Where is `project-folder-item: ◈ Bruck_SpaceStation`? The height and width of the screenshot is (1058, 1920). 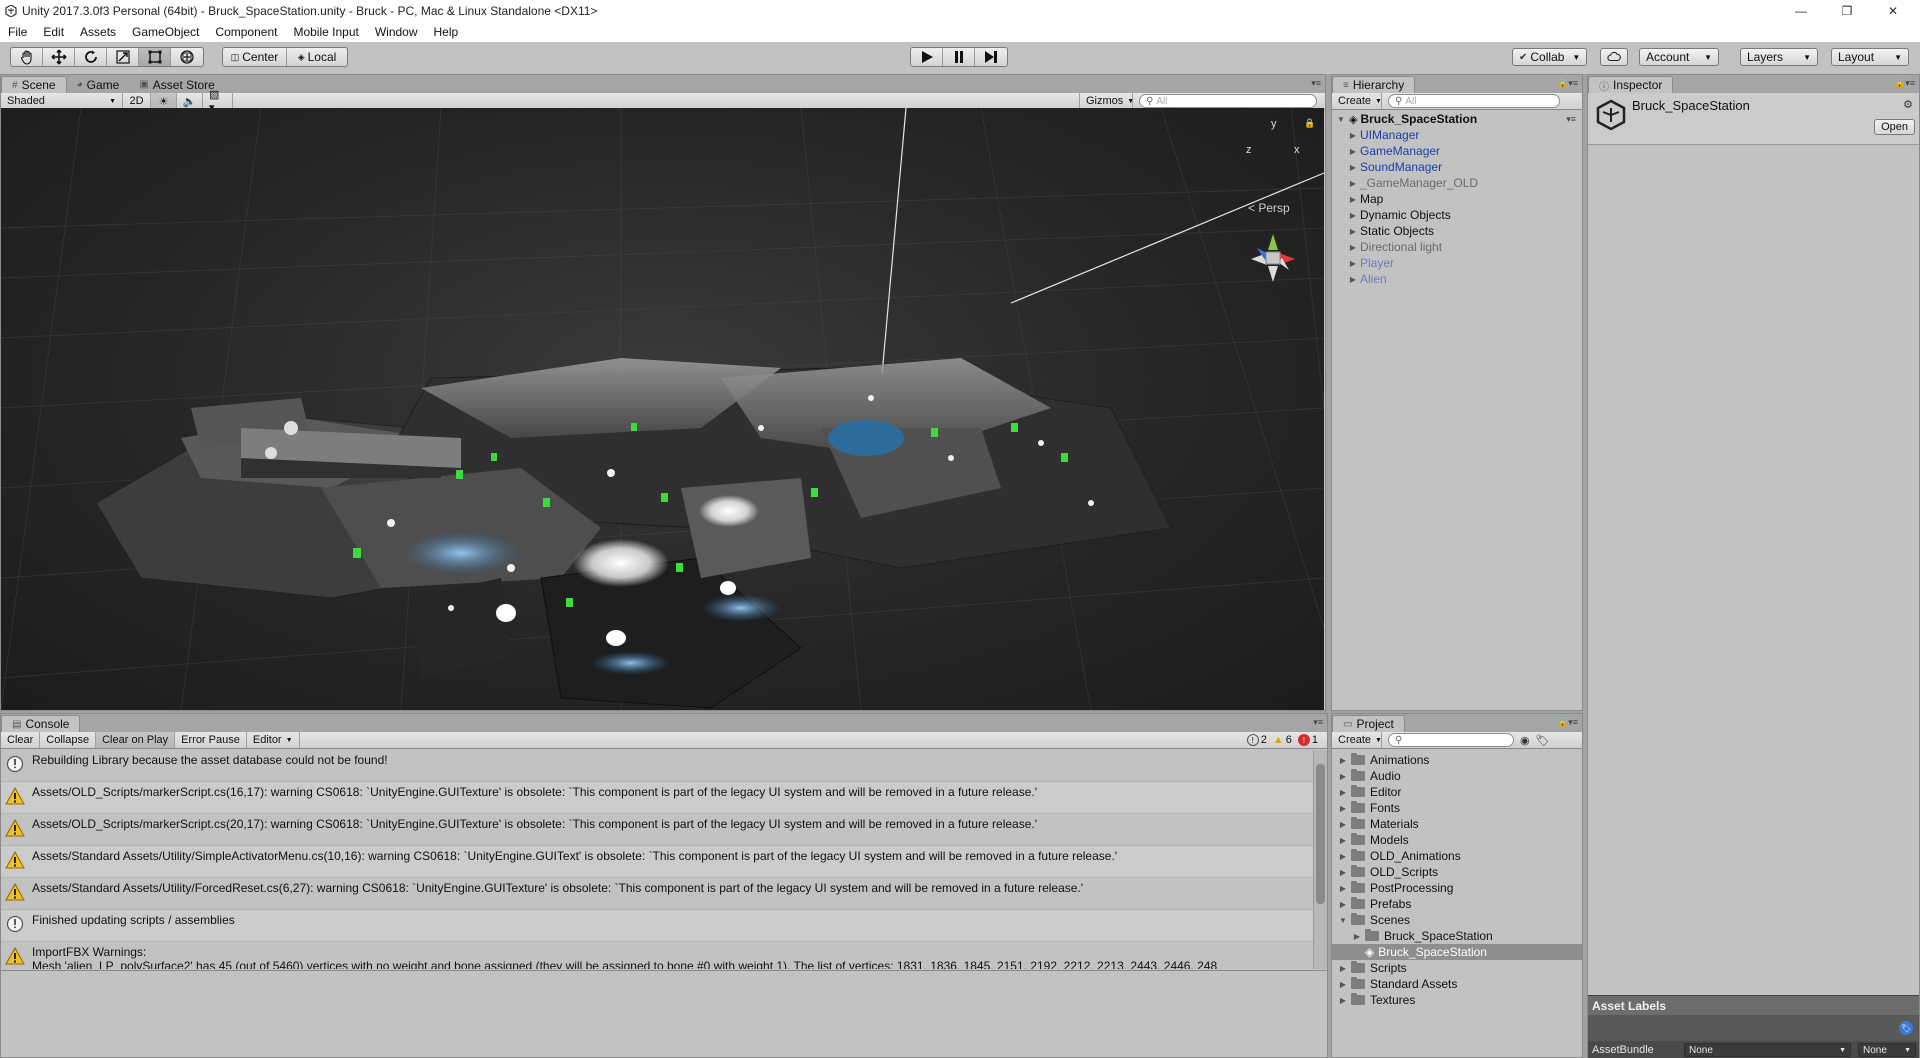
project-folder-item: ◈ Bruck_SpaceStation is located at coordinates (1457, 952).